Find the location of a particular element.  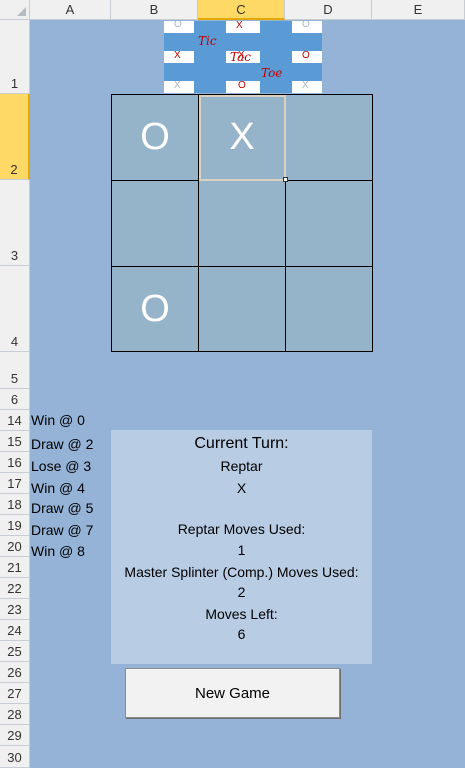

new-game-button: New Game is located at coordinates (232, 693).